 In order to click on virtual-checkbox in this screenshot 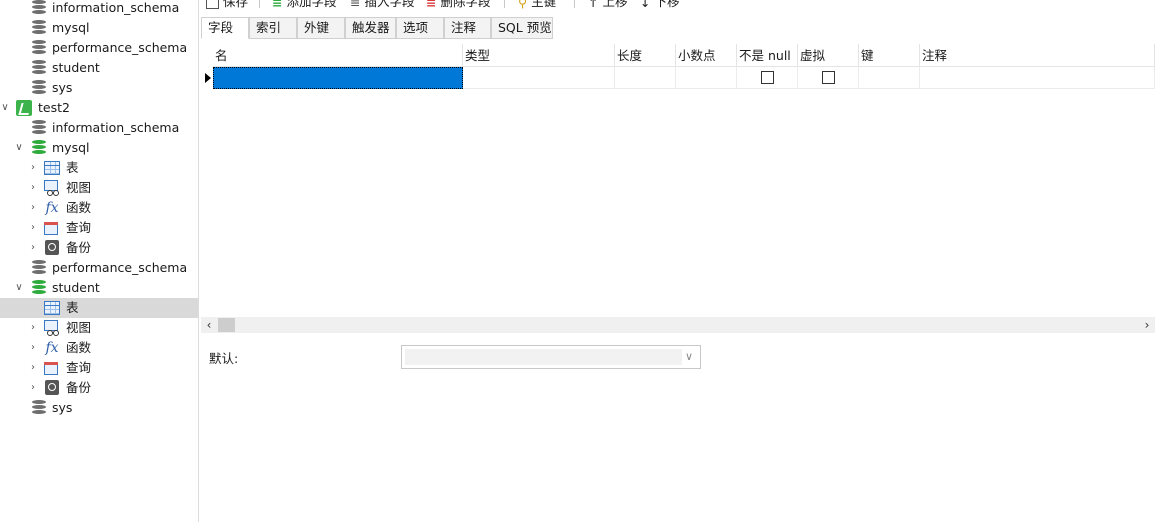, I will do `click(828, 77)`.